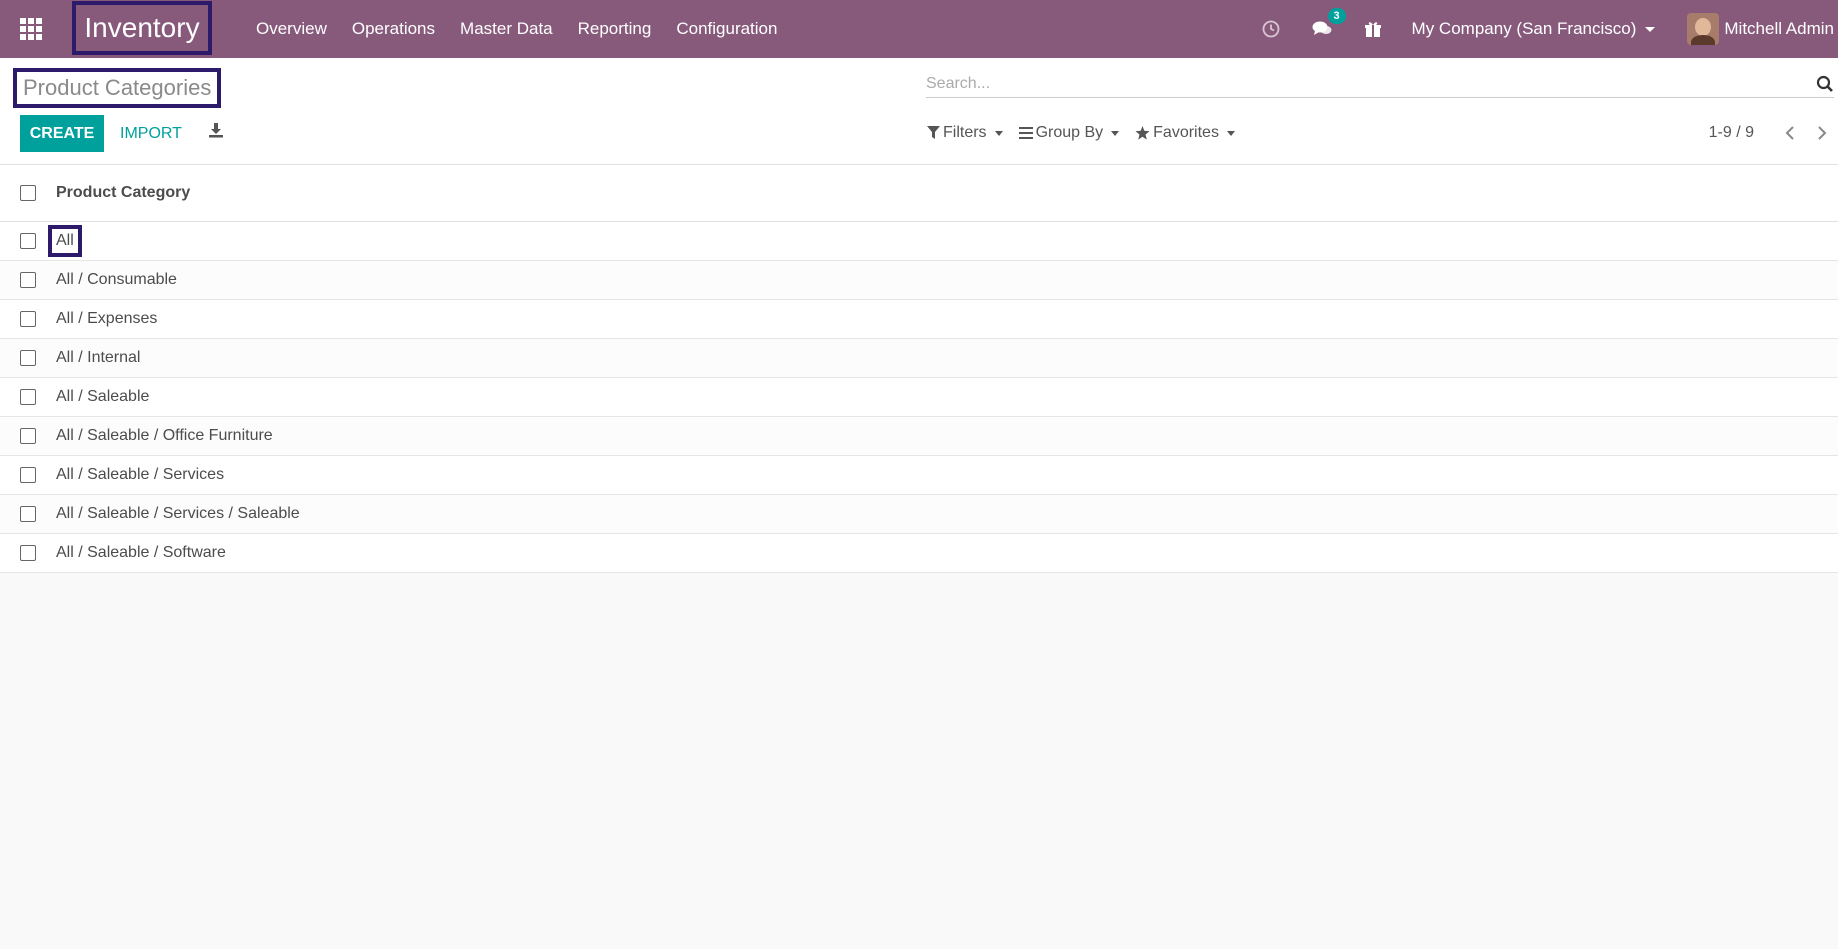 The width and height of the screenshot is (1838, 949). I want to click on list-bars-icon, so click(1025, 133).